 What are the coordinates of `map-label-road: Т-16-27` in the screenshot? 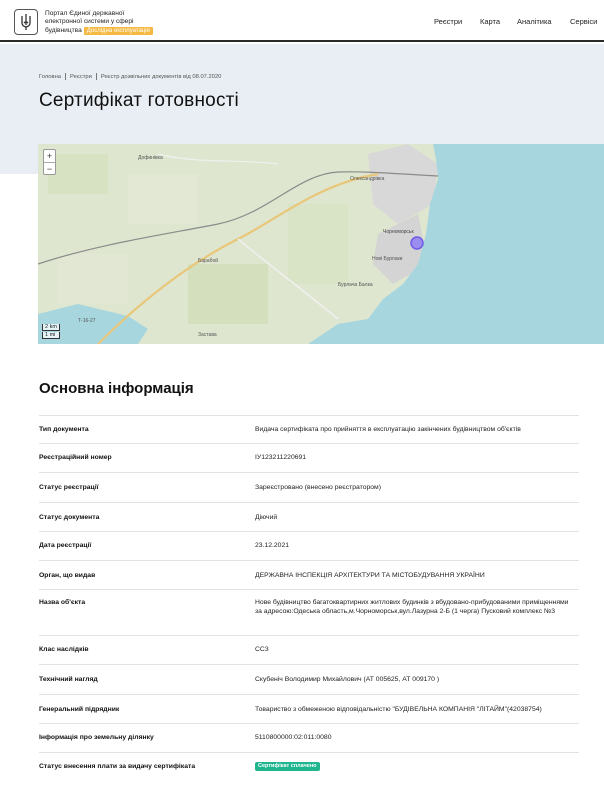 It's located at (87, 321).